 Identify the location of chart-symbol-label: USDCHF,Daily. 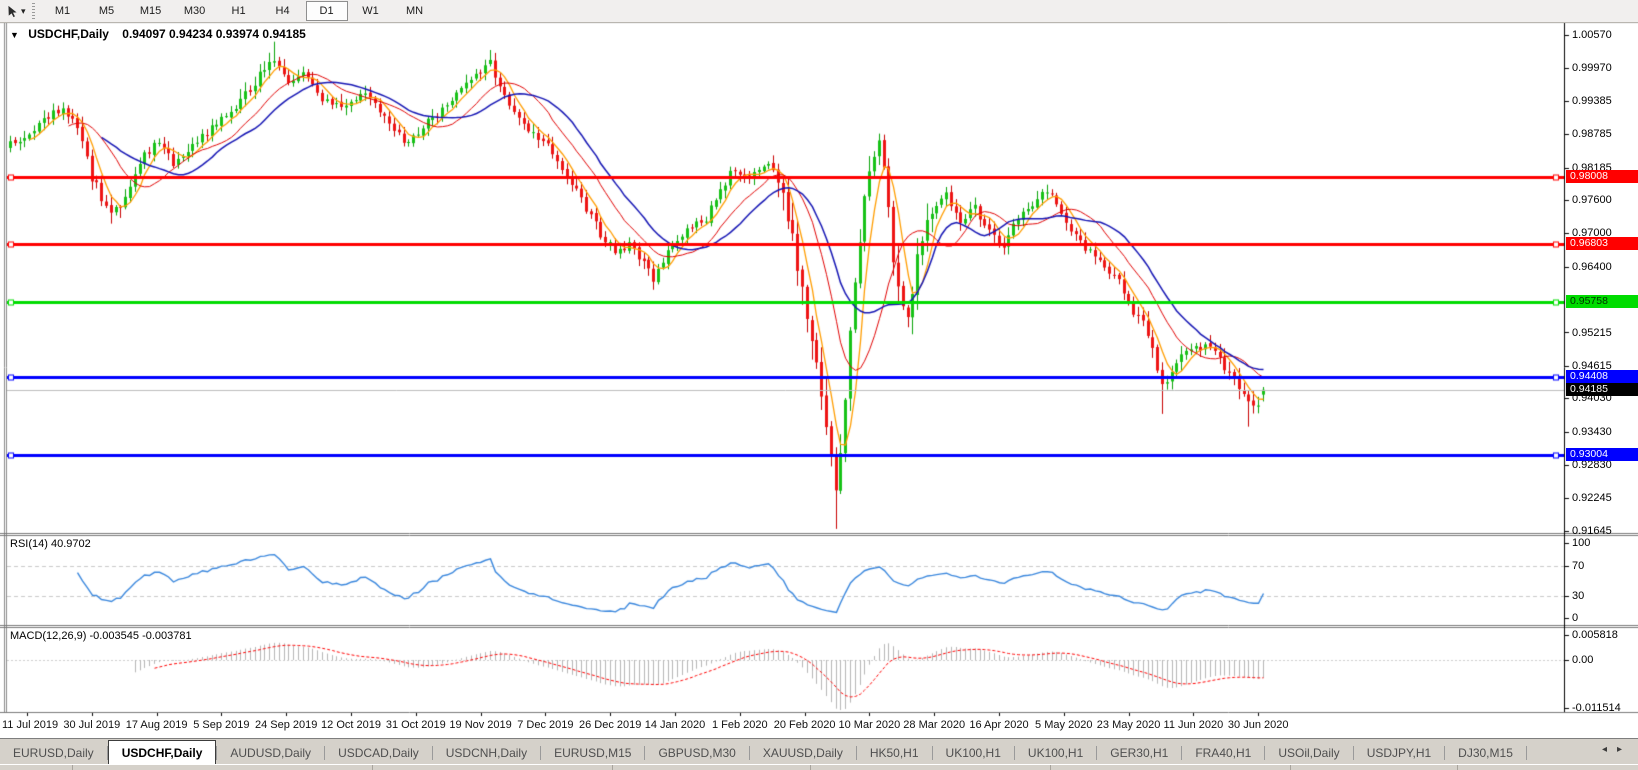
(68, 34).